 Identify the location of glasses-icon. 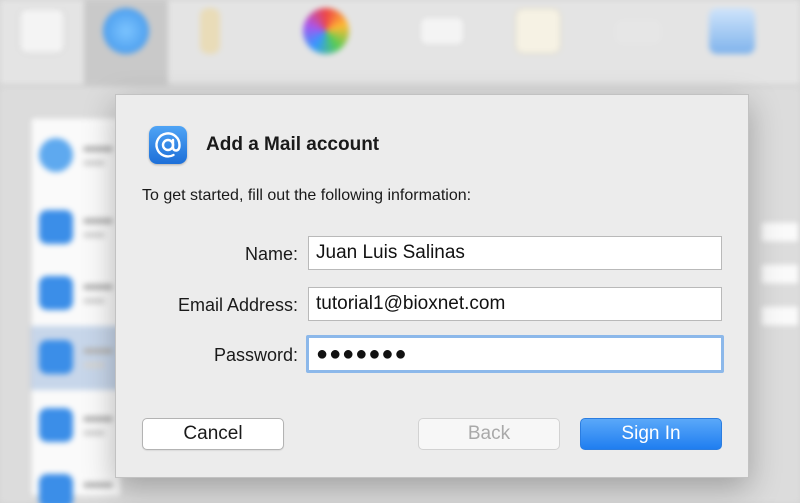
(442, 31).